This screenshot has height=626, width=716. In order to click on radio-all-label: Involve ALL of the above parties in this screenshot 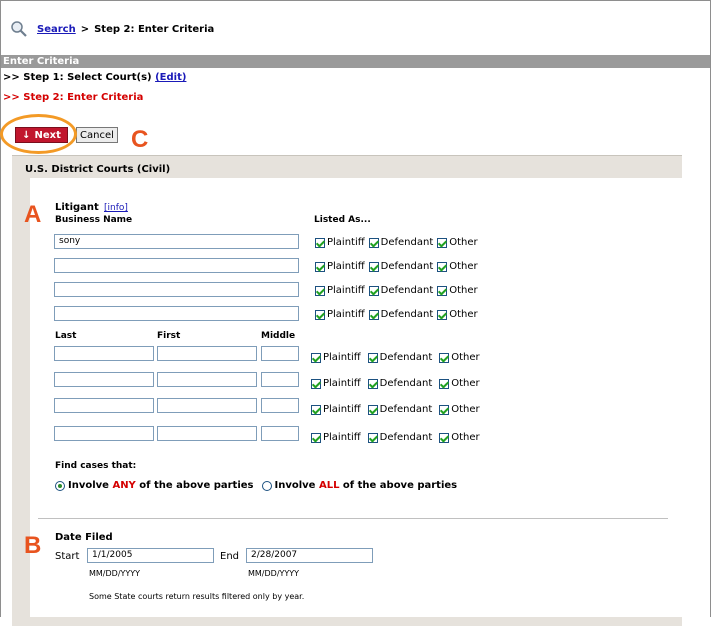, I will do `click(366, 485)`.